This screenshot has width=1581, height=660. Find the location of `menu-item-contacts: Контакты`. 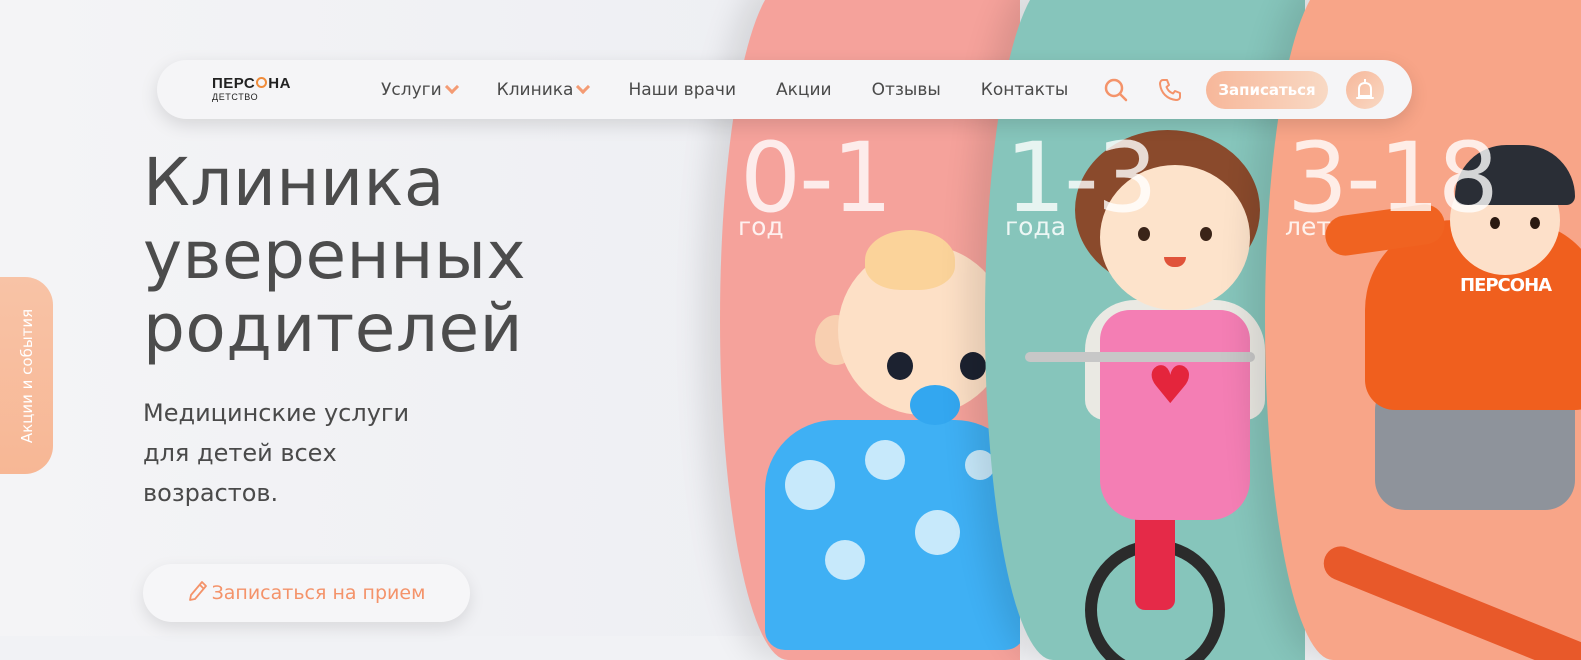

menu-item-contacts: Контакты is located at coordinates (1025, 90).